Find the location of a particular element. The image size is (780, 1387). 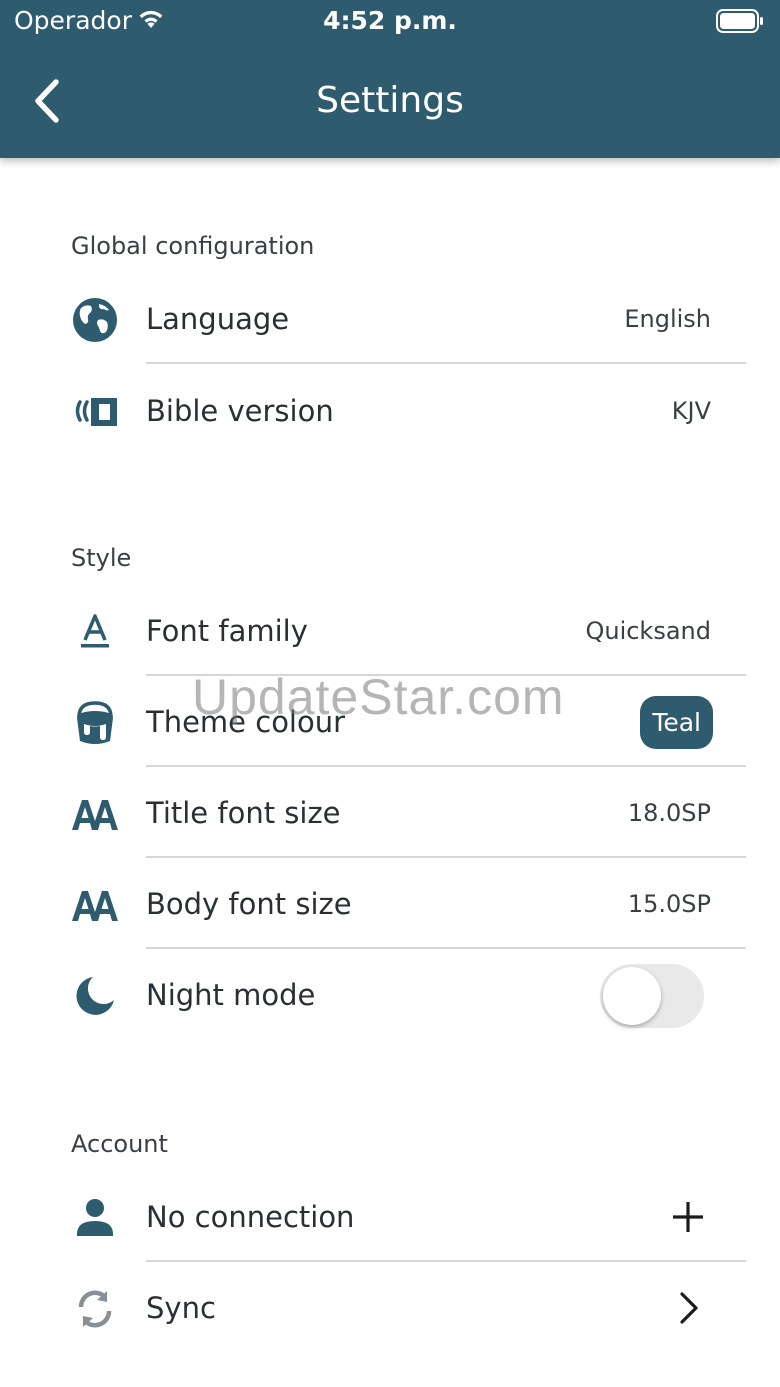

setting-language-label: Language is located at coordinates (218, 319).